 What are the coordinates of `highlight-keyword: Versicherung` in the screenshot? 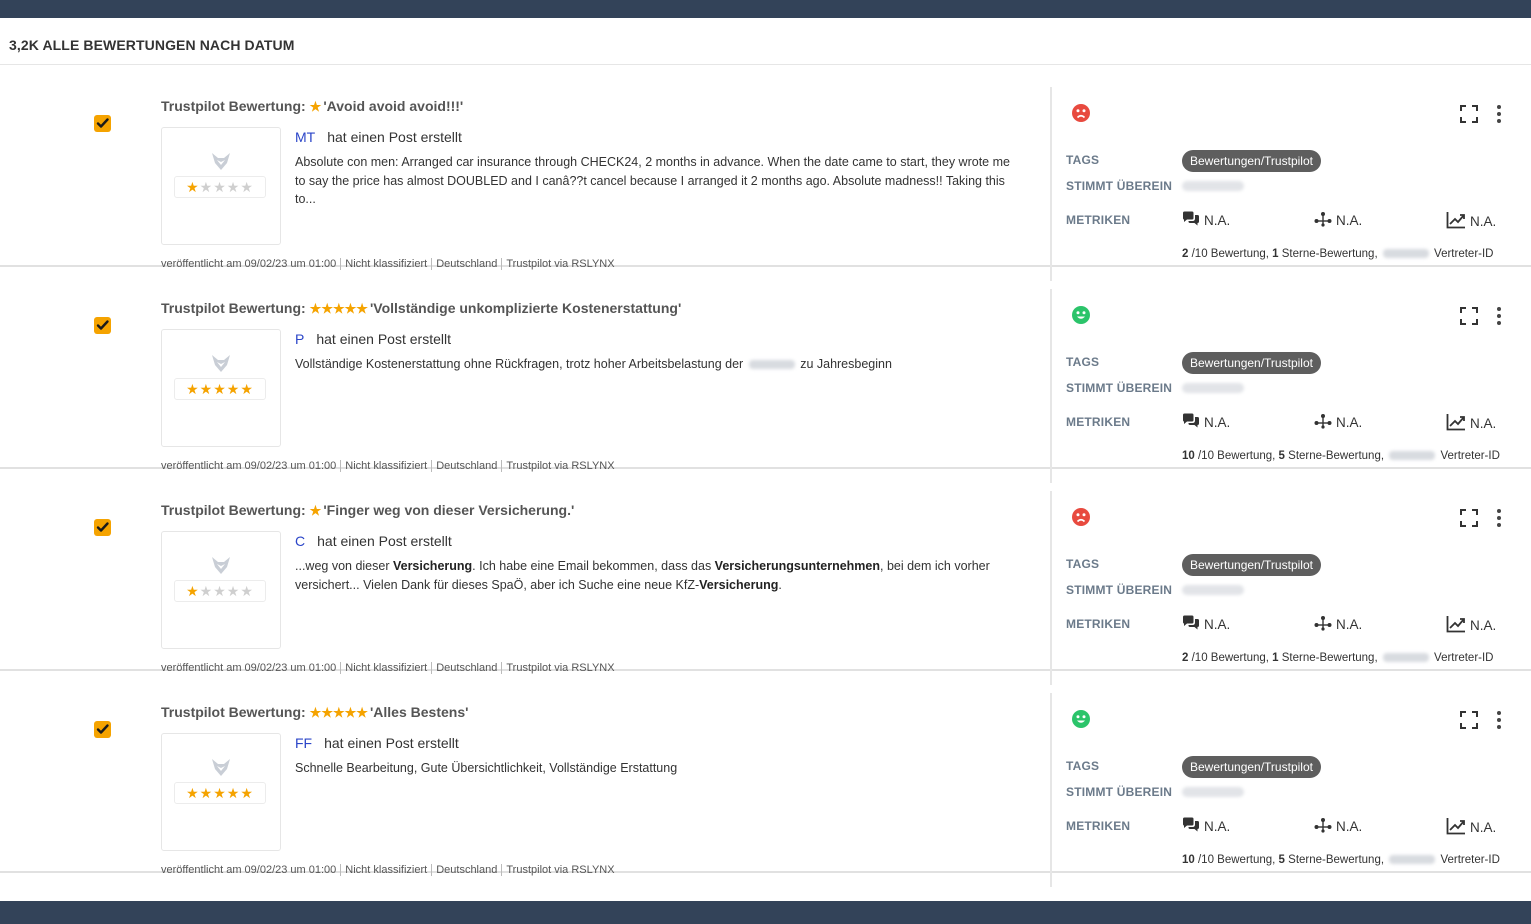 It's located at (432, 566).